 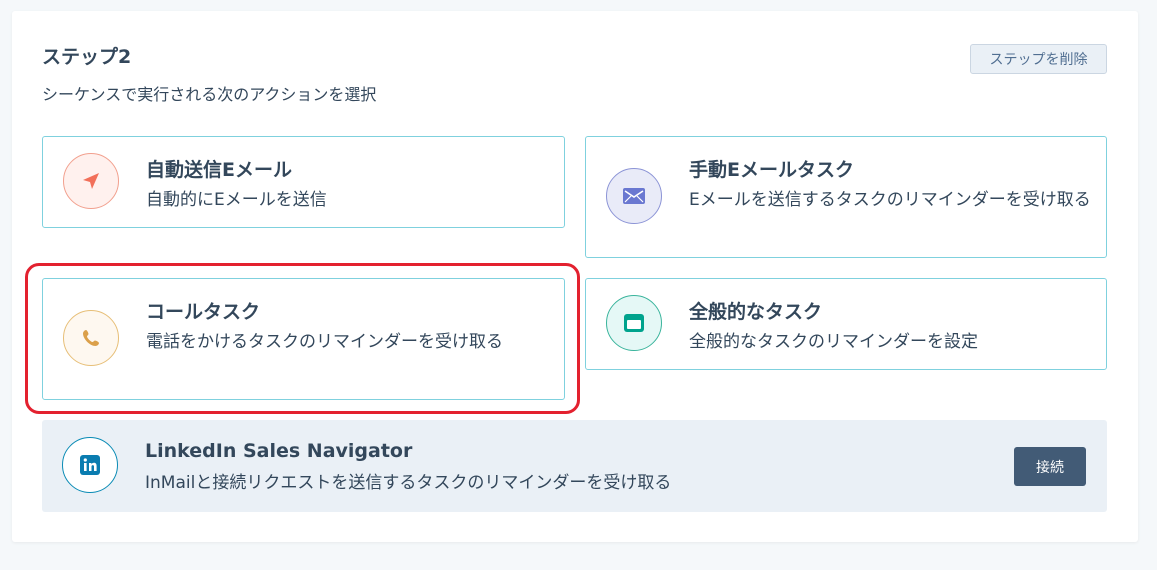 What do you see at coordinates (408, 483) in the screenshot?
I see `linkedin-description: InMailと接続リクエストを送信するタスクのリマインダーを受け取る` at bounding box center [408, 483].